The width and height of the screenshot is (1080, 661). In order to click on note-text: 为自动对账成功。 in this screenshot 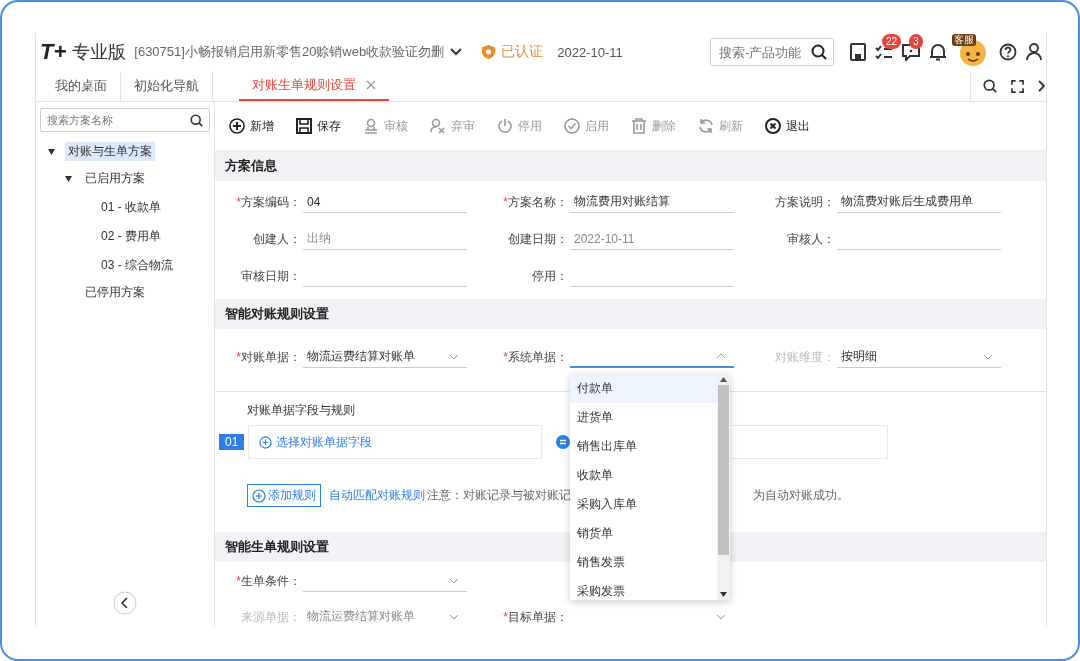, I will do `click(801, 495)`.